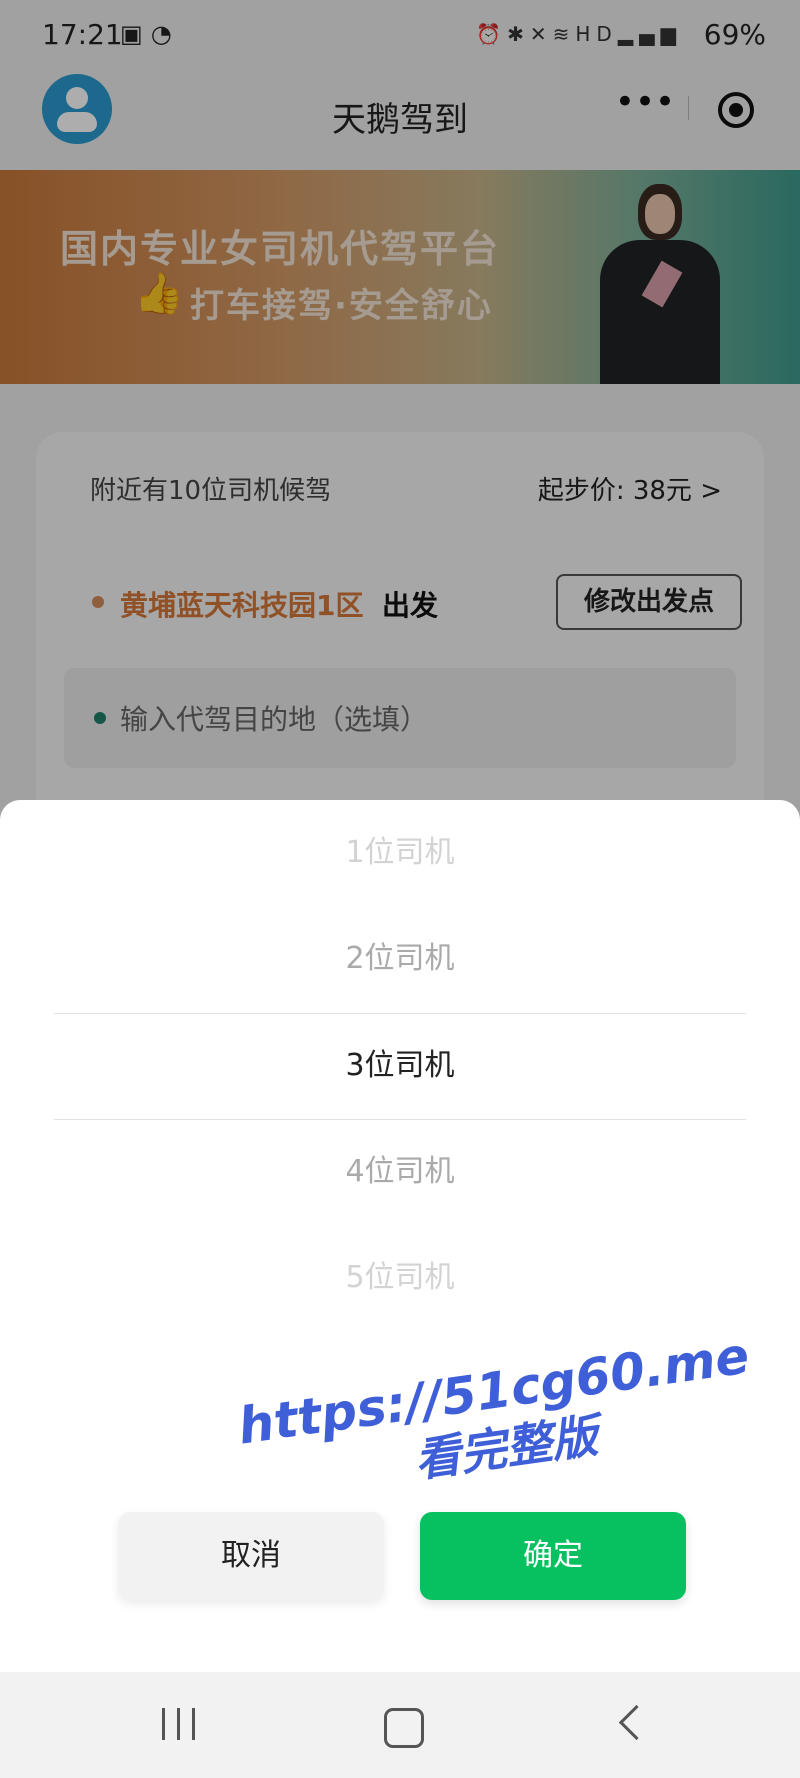 This screenshot has width=800, height=1778. I want to click on recents-icon, so click(180, 1725).